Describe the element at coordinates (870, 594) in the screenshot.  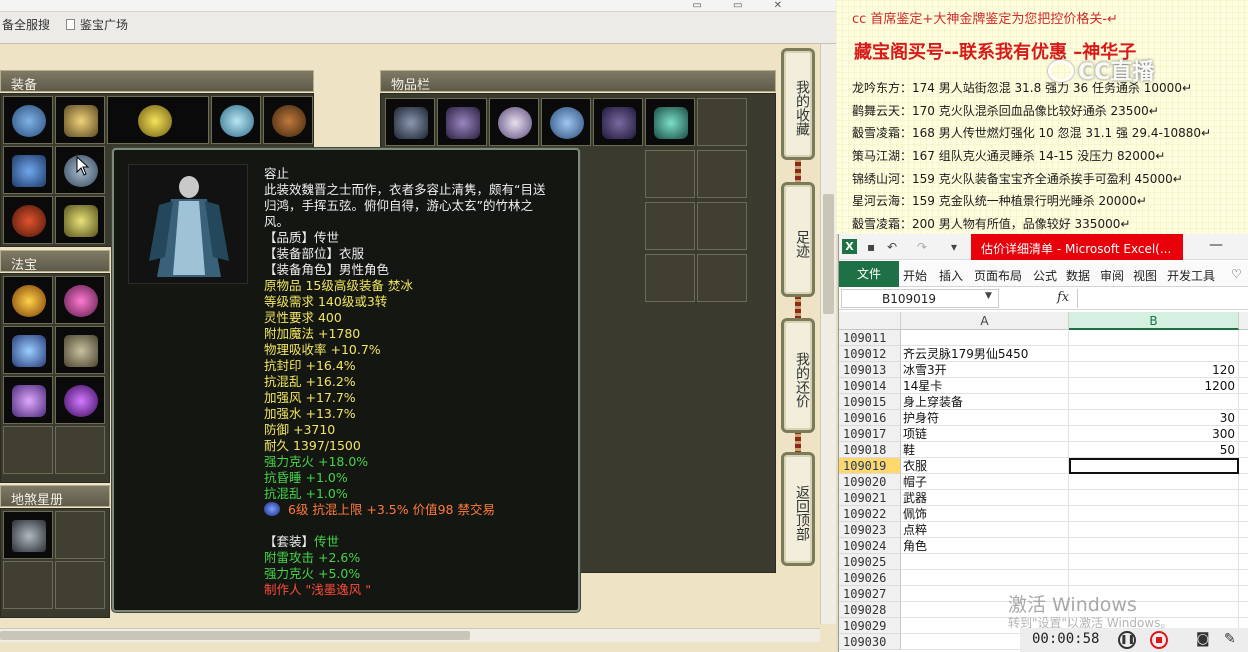
I see `row-header: 109027` at that location.